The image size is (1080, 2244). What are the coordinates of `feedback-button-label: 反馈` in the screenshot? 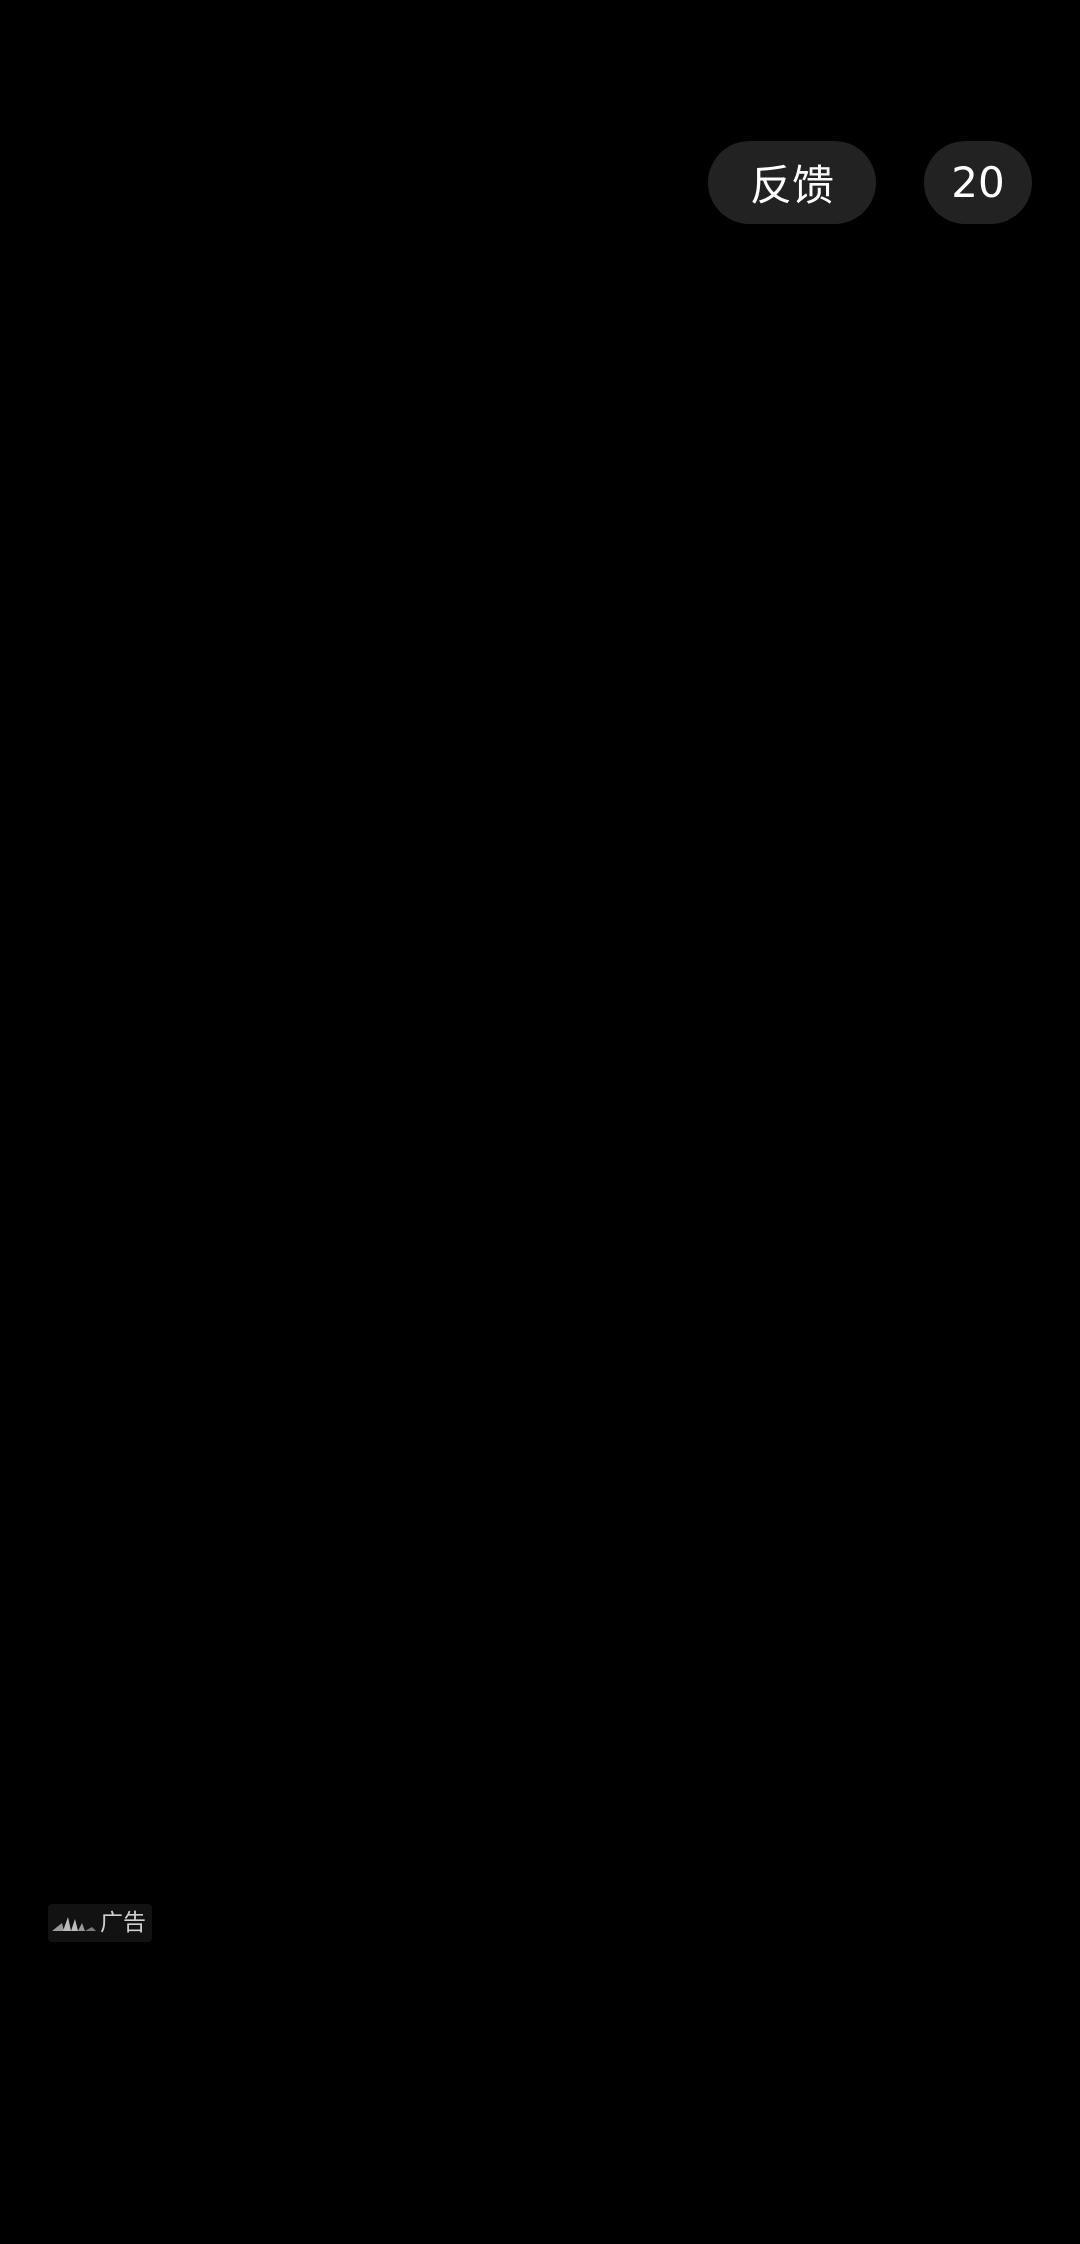 It's located at (791, 185).